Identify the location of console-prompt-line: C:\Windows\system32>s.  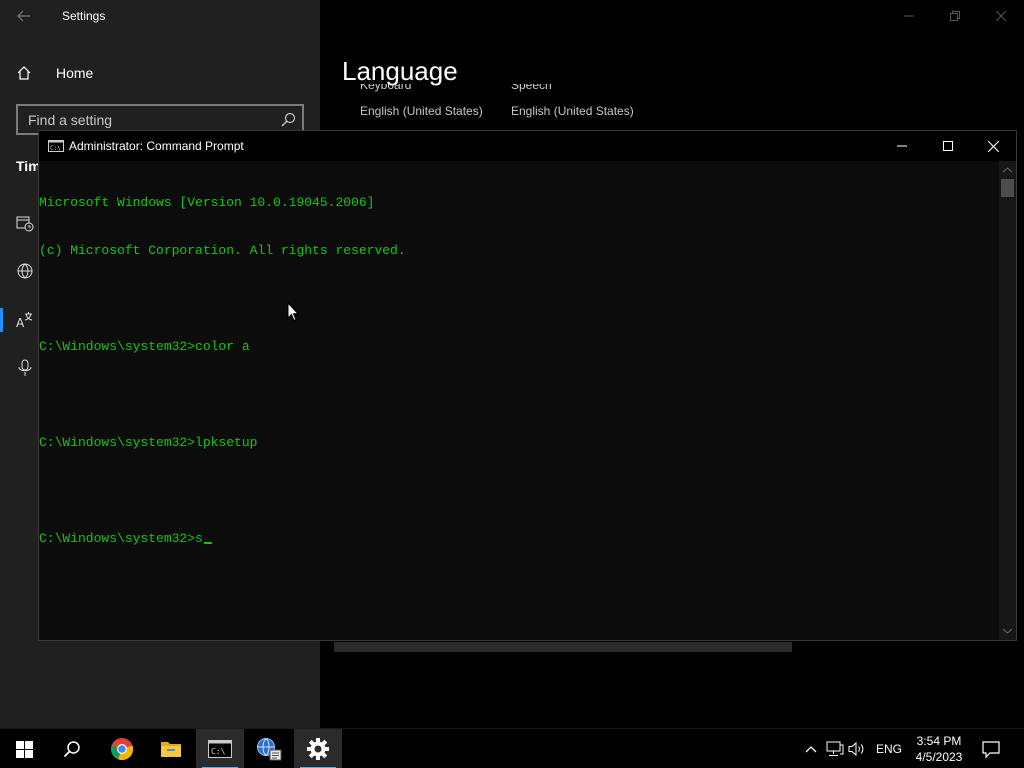
(519, 539).